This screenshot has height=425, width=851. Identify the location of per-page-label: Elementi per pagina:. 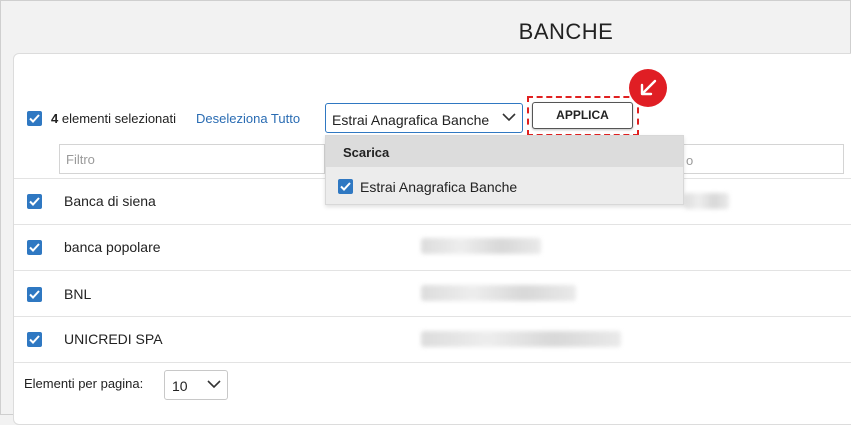
(84, 383).